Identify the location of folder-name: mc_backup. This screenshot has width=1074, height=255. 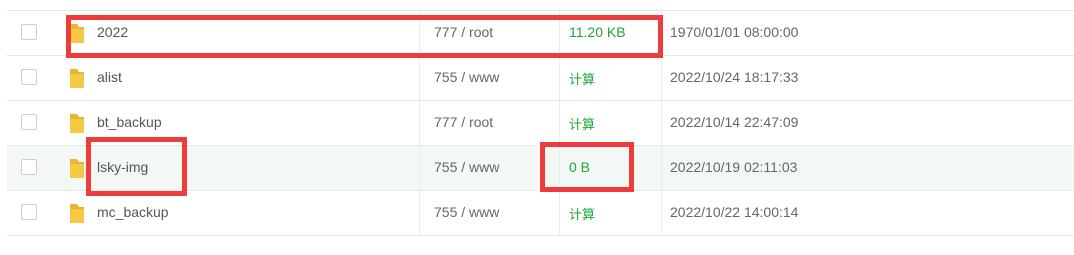
(133, 212).